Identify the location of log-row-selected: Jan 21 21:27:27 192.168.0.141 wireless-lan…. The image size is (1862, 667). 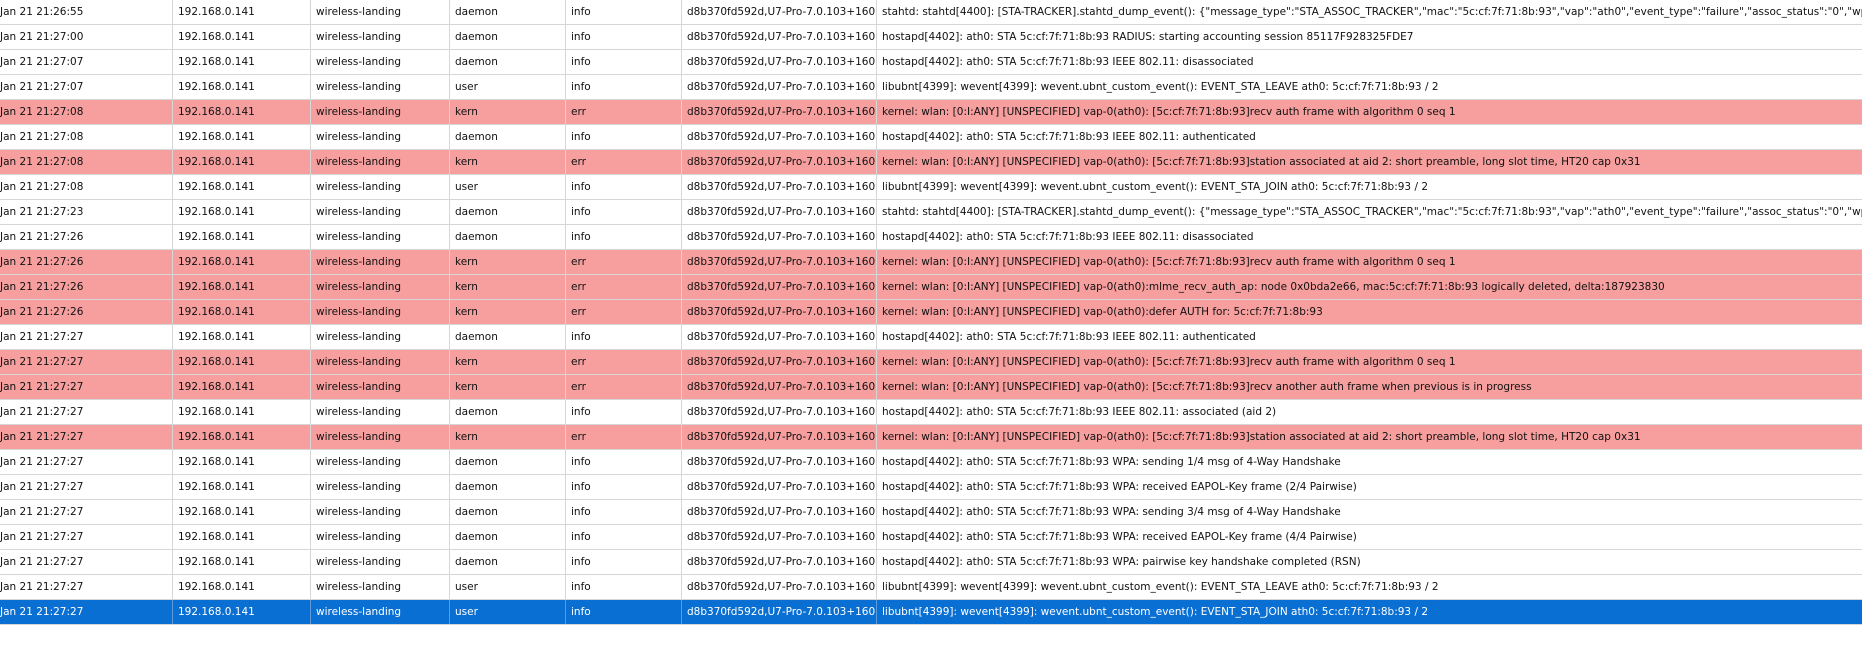
(931, 612).